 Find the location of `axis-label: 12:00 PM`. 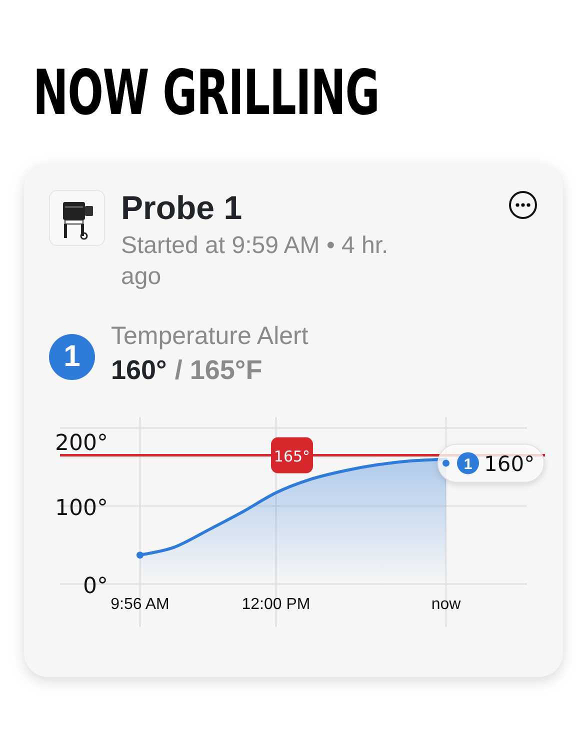

axis-label: 12:00 PM is located at coordinates (276, 604).